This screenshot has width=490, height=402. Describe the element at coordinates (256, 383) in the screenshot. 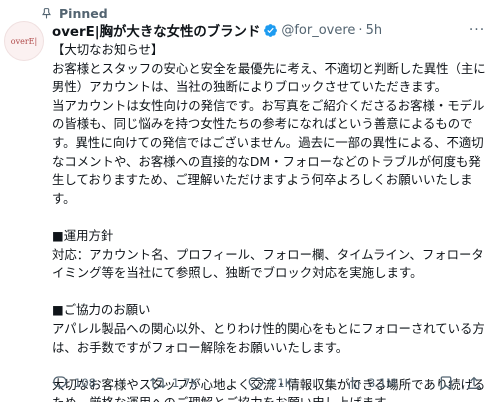

I see `heart-icon` at that location.